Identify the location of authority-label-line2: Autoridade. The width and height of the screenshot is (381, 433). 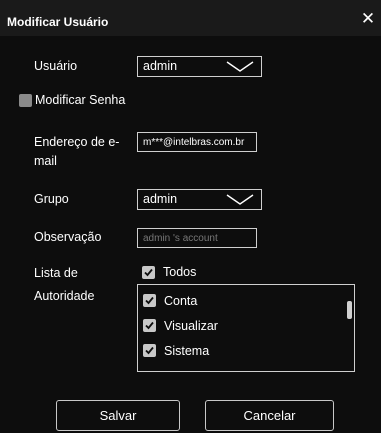
(64, 296).